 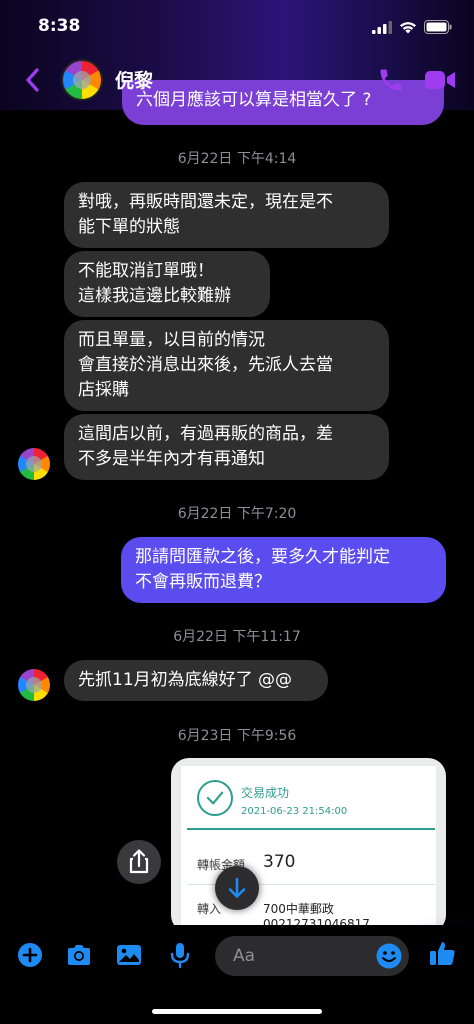 I want to click on message-line: 店採購, so click(x=103, y=390).